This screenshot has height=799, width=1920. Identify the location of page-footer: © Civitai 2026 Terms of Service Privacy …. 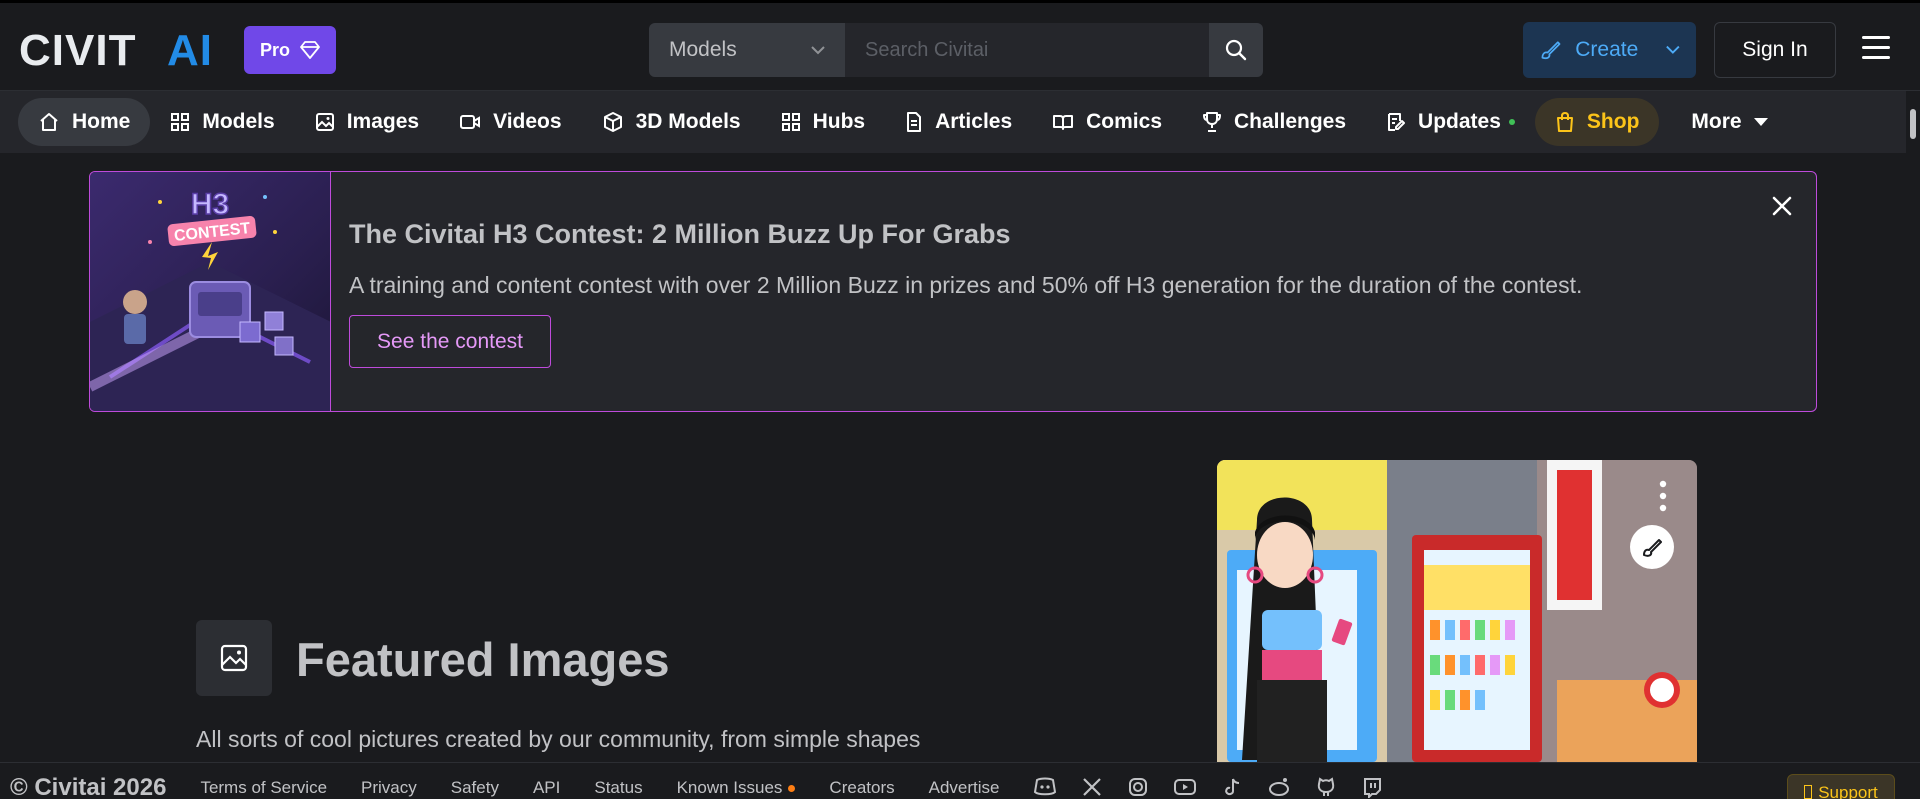
(960, 780).